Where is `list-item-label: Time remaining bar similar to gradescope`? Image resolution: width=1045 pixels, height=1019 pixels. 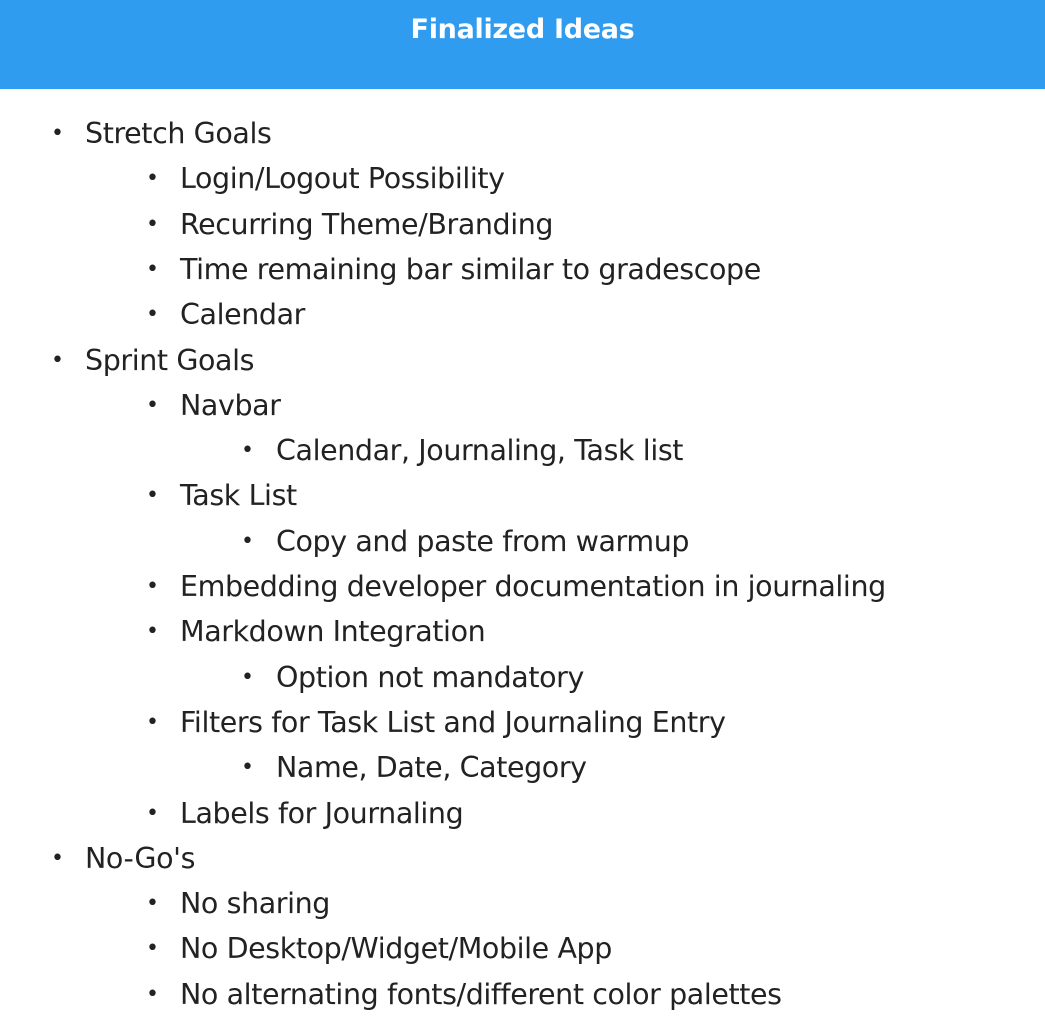 list-item-label: Time remaining bar similar to gradescope is located at coordinates (470, 269).